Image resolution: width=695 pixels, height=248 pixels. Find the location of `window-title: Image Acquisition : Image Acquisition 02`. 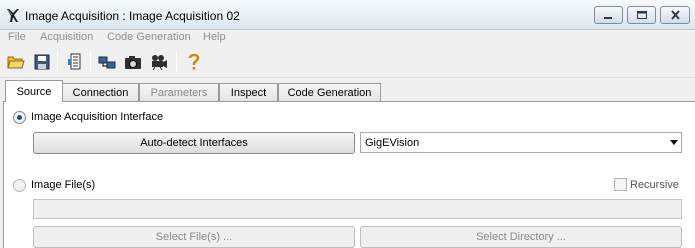

window-title: Image Acquisition : Image Acquisition 02 is located at coordinates (132, 16).